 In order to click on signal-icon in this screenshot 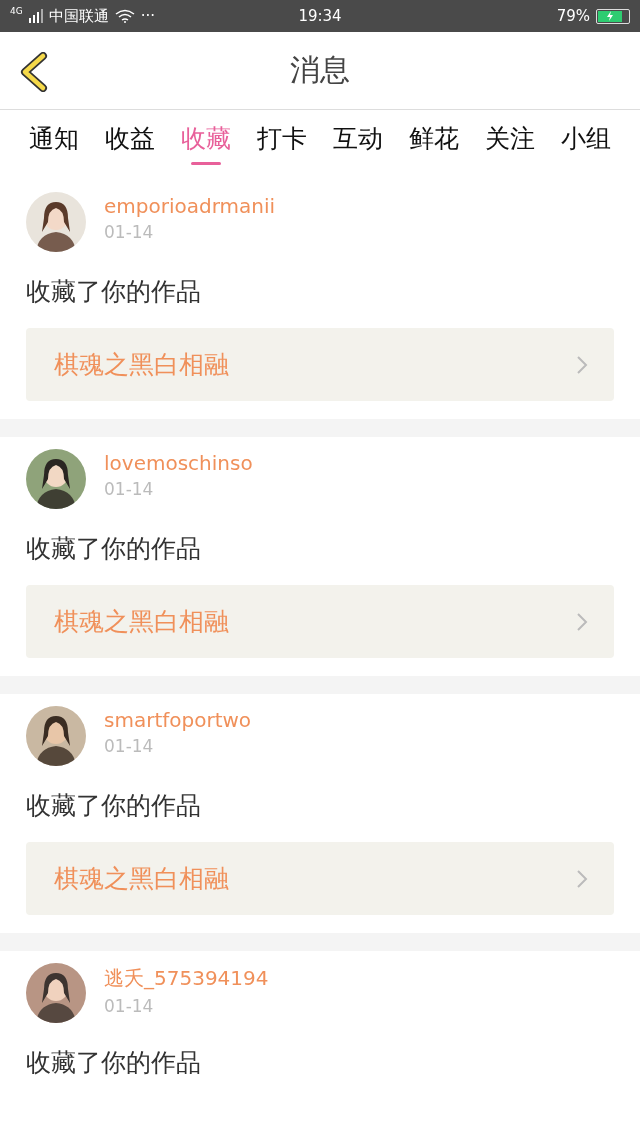, I will do `click(35, 16)`.